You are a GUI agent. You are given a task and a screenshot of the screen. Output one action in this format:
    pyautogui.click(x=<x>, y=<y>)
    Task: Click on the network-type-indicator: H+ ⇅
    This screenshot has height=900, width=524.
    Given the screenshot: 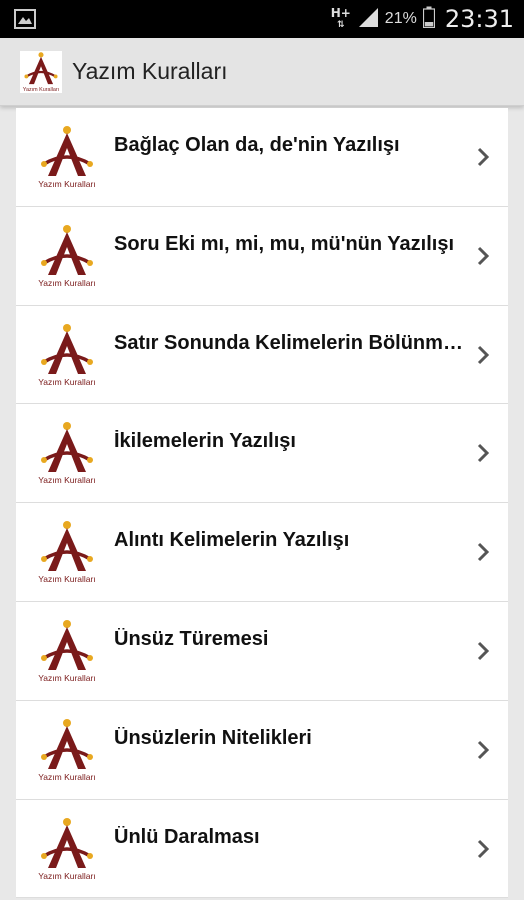 What is the action you would take?
    pyautogui.click(x=340, y=18)
    